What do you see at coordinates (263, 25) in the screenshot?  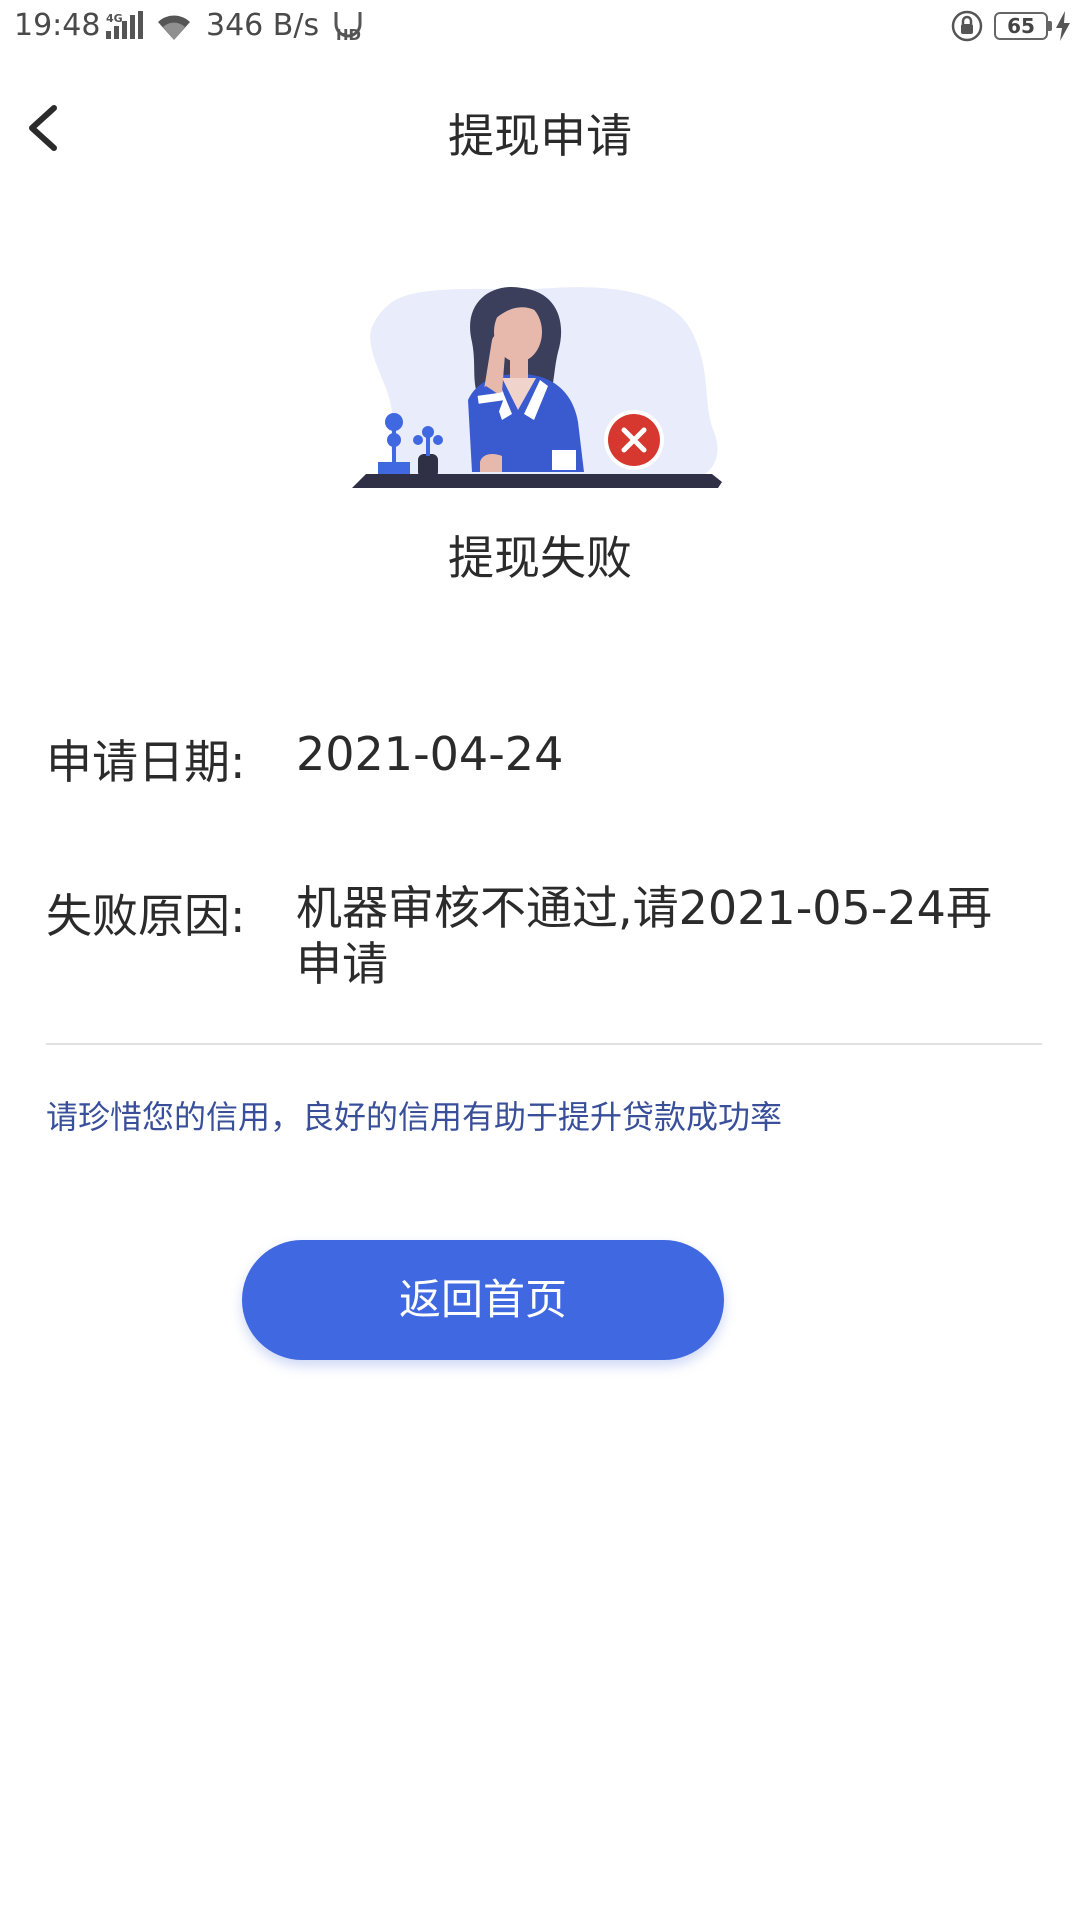 I see `network-speed: 346 B/s` at bounding box center [263, 25].